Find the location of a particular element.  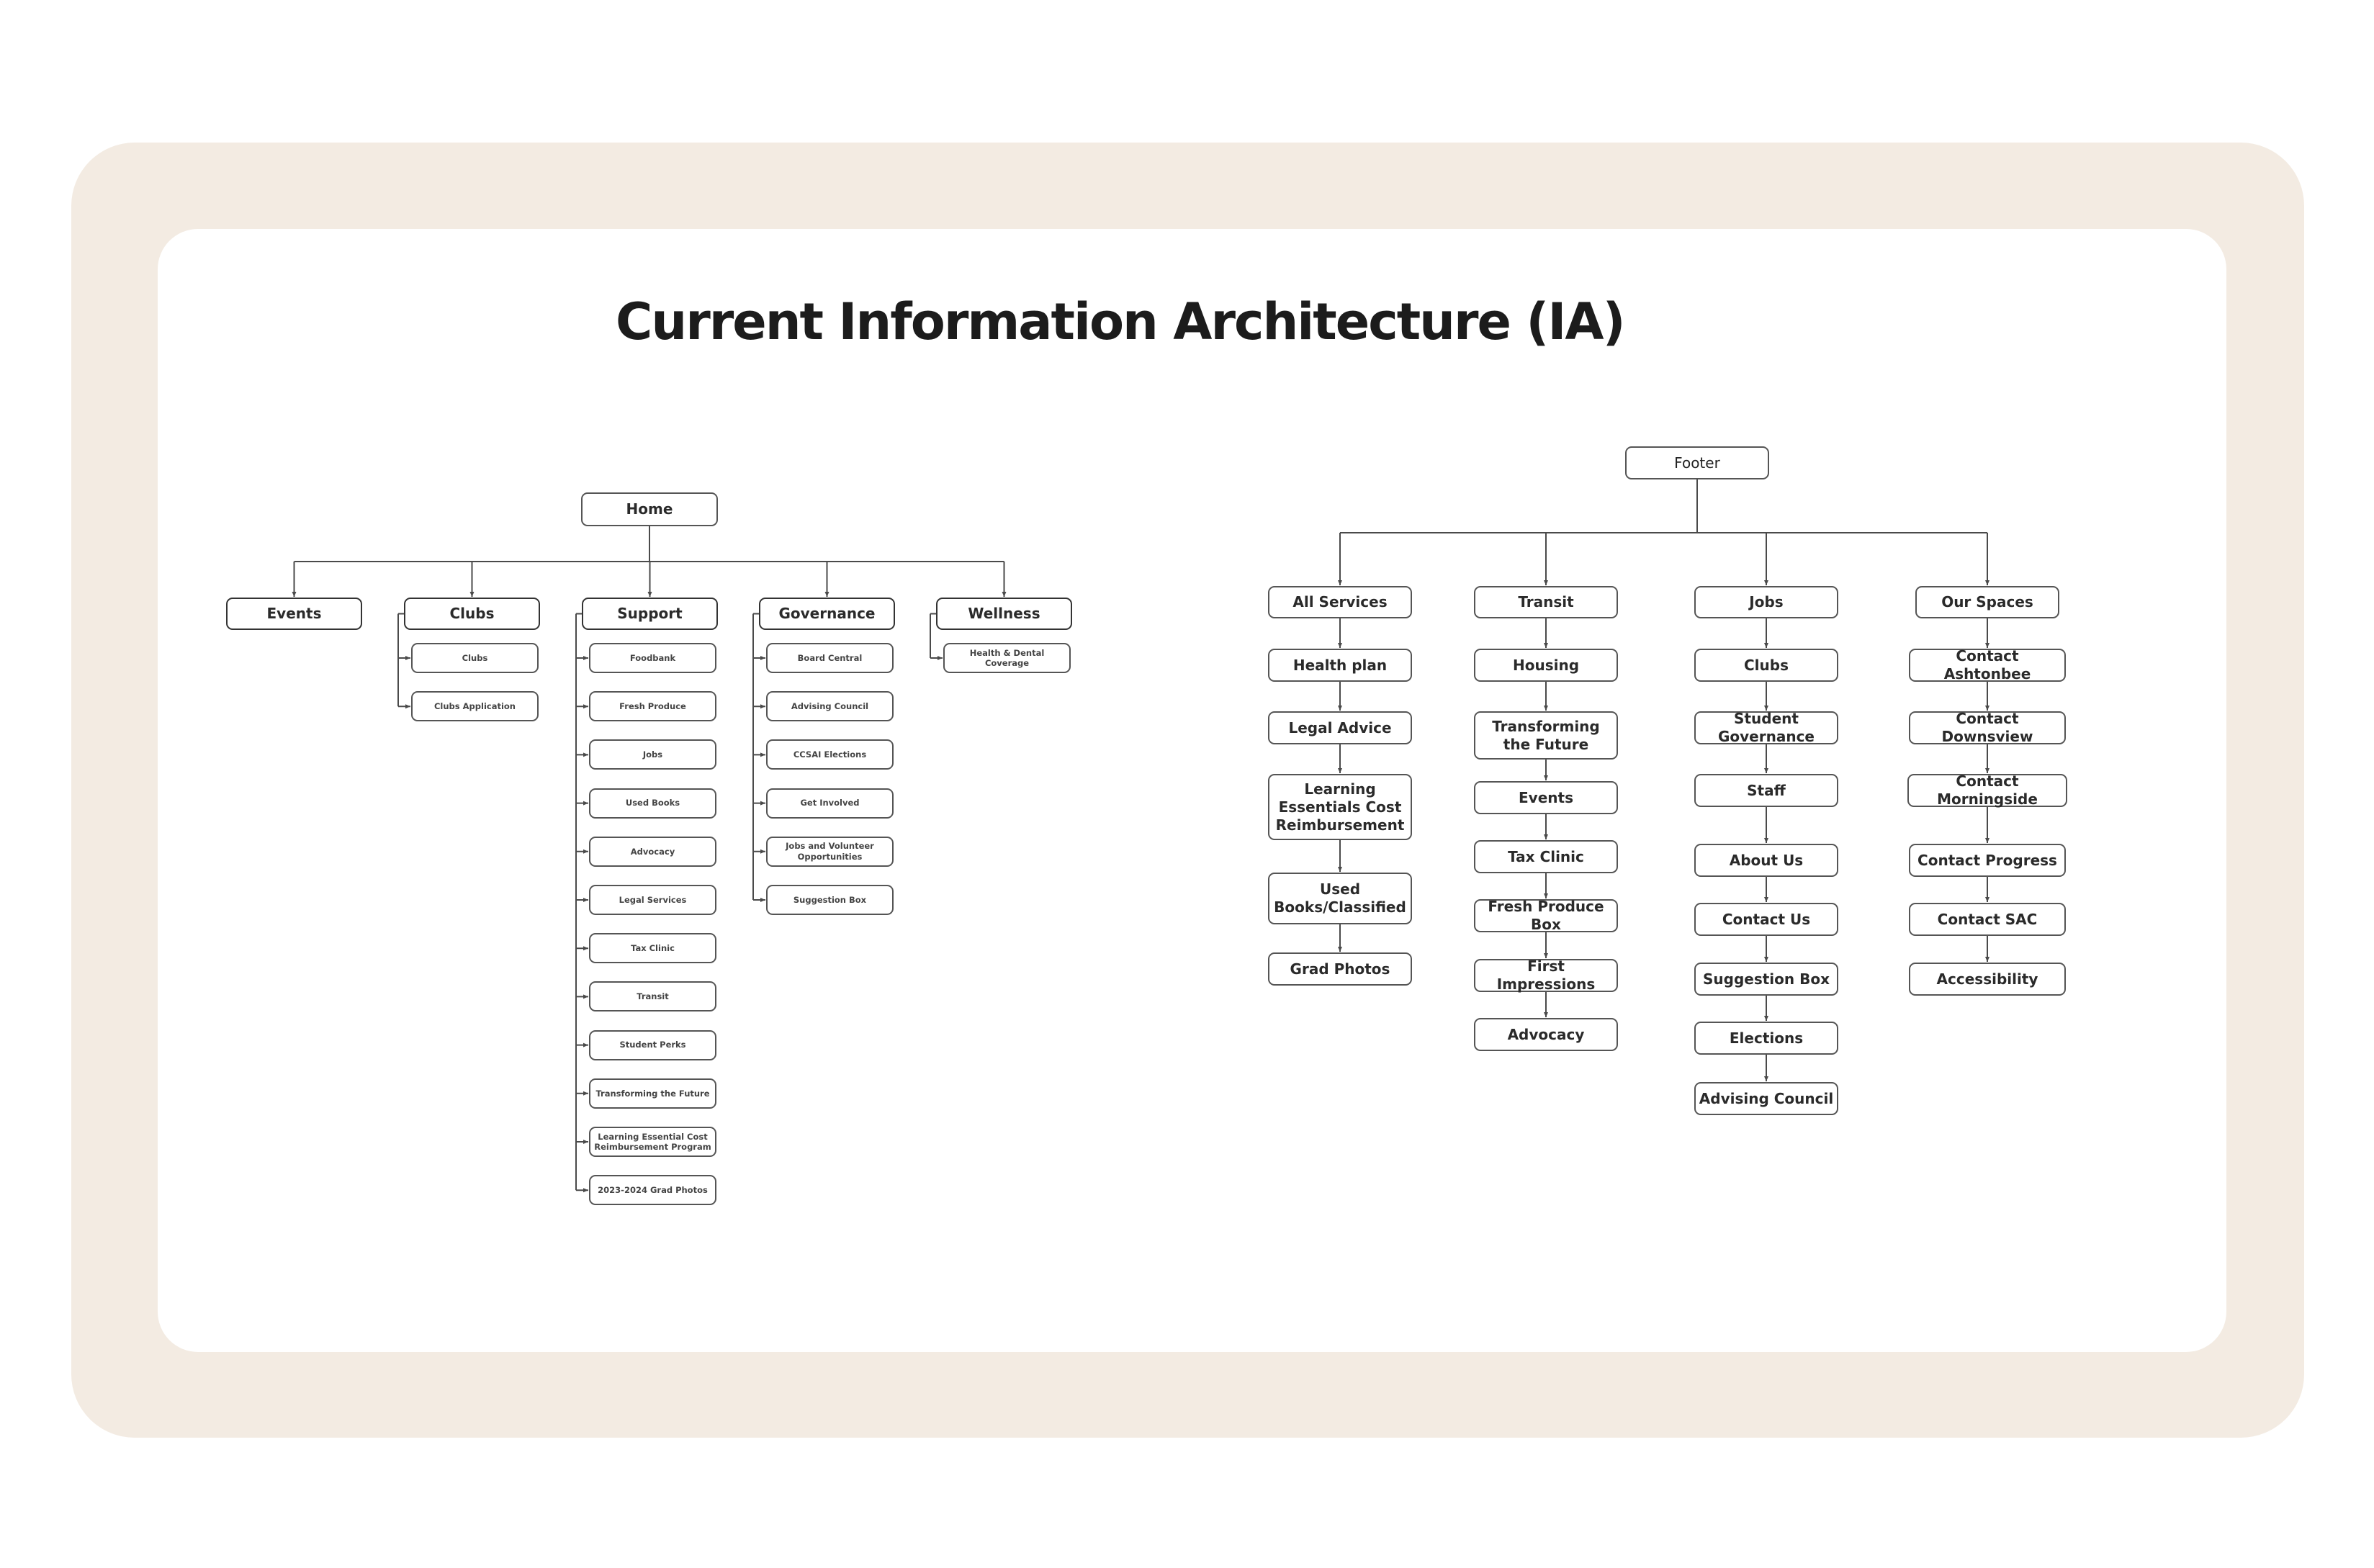

section-node-support: Support is located at coordinates (650, 614).